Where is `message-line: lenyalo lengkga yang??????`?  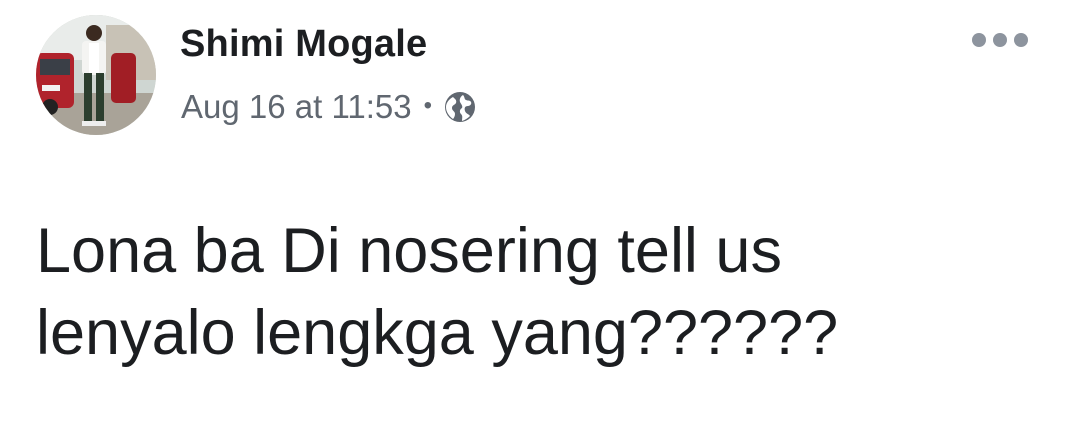
message-line: lenyalo lengkga yang?????? is located at coordinates (437, 333).